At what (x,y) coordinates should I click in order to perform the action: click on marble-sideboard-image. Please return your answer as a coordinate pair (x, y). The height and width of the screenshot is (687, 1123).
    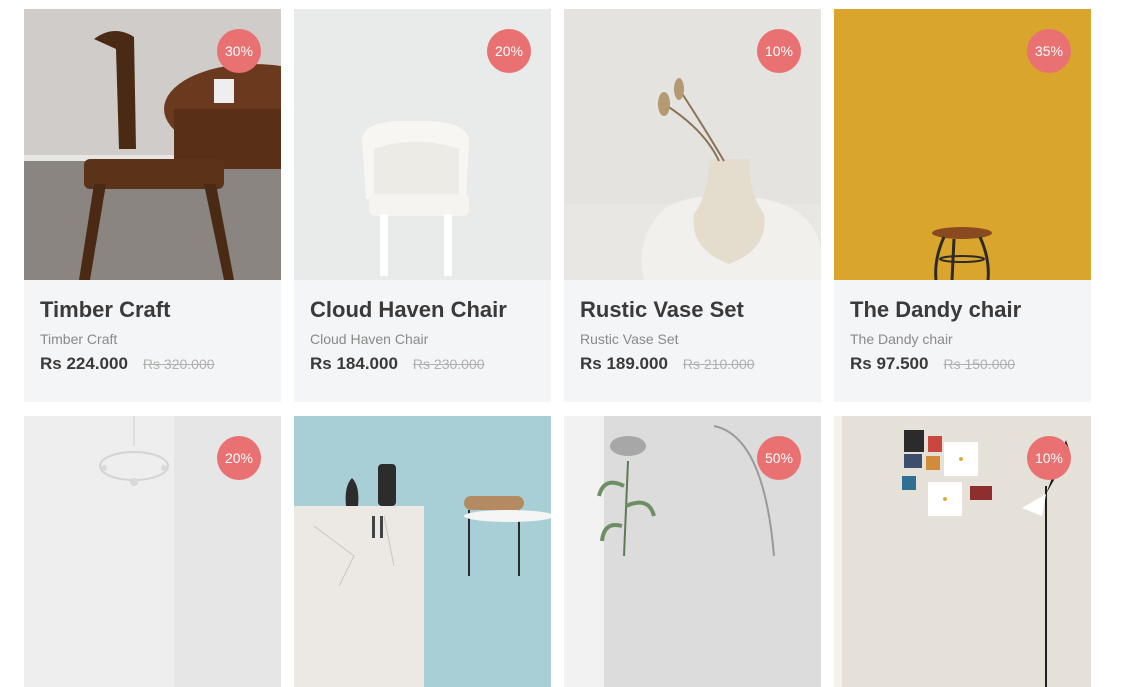
    Looking at the image, I should click on (422, 551).